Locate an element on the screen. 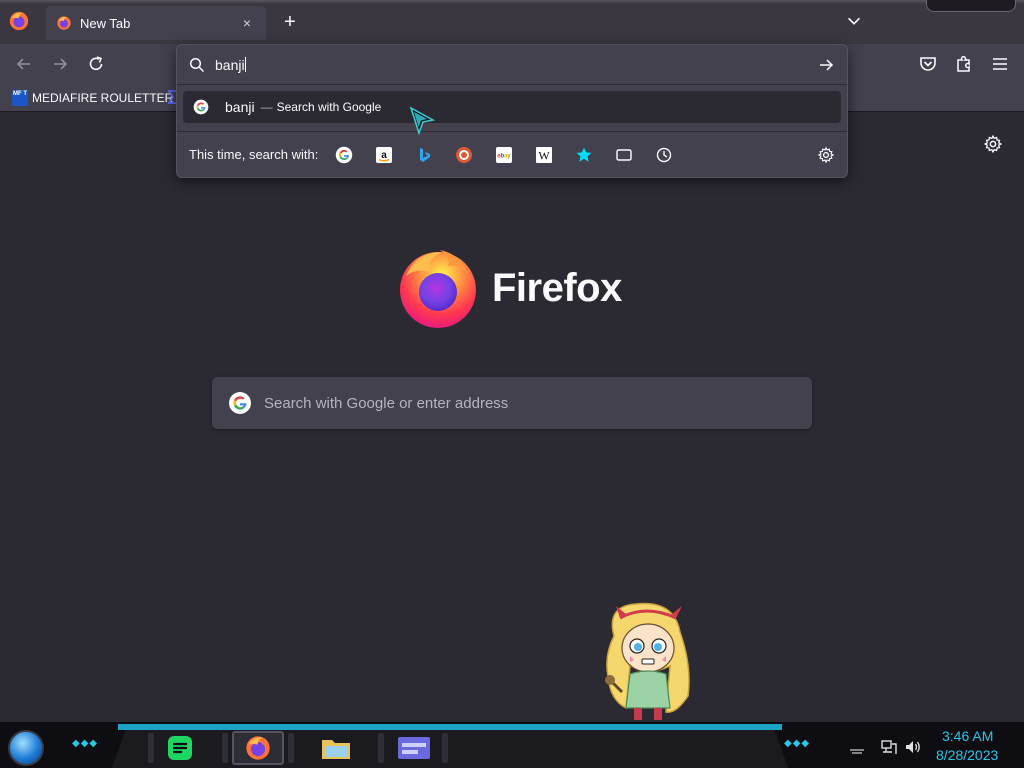 This screenshot has height=768, width=1024. notes-app-icon is located at coordinates (180, 748).